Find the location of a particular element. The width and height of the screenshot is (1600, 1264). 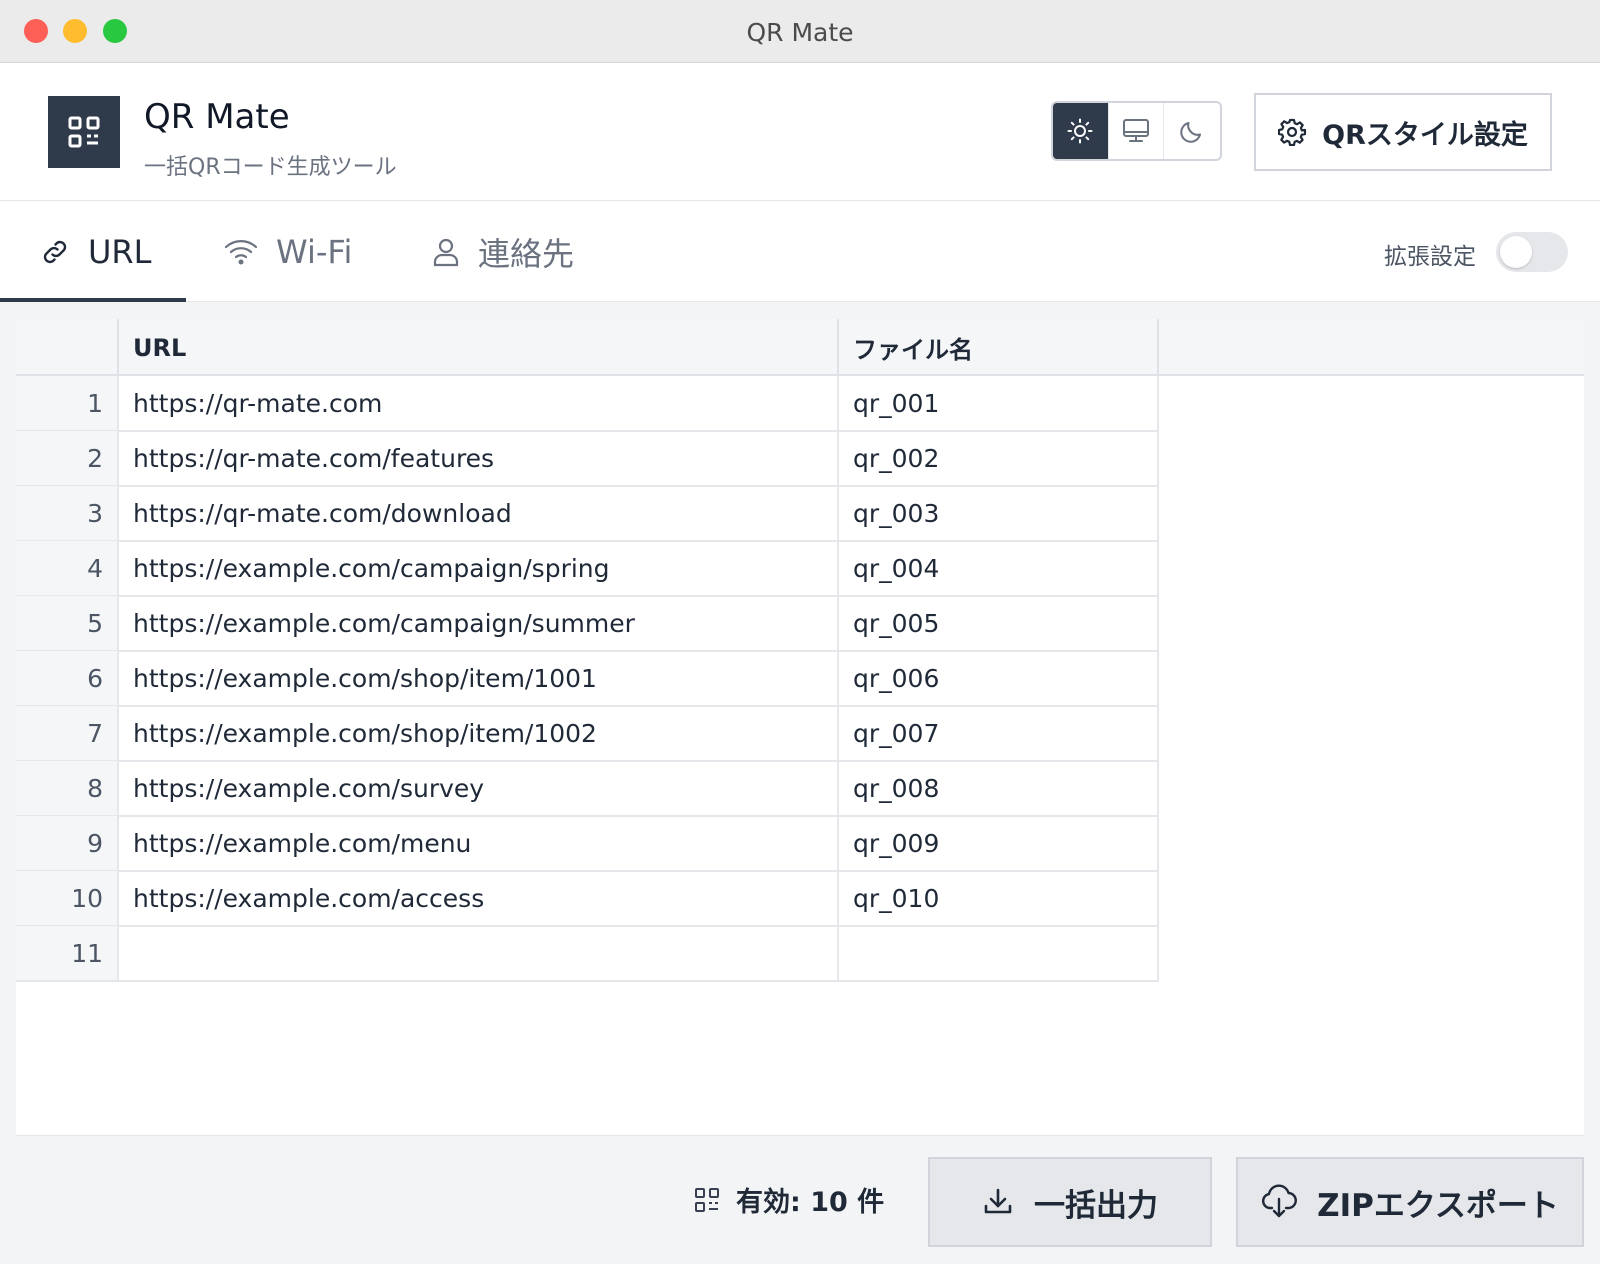

footer-bar: 有効: 10 件 一括出力 ZIPエクスポート is located at coordinates (800, 1201).